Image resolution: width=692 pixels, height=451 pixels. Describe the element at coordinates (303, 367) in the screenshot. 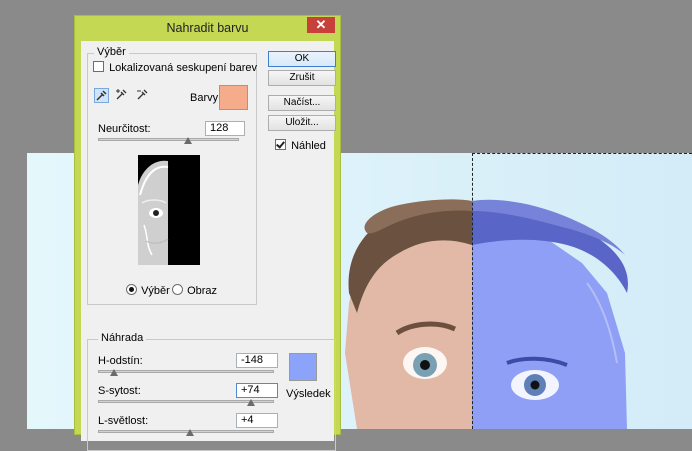

I see `result-color-swatch` at that location.